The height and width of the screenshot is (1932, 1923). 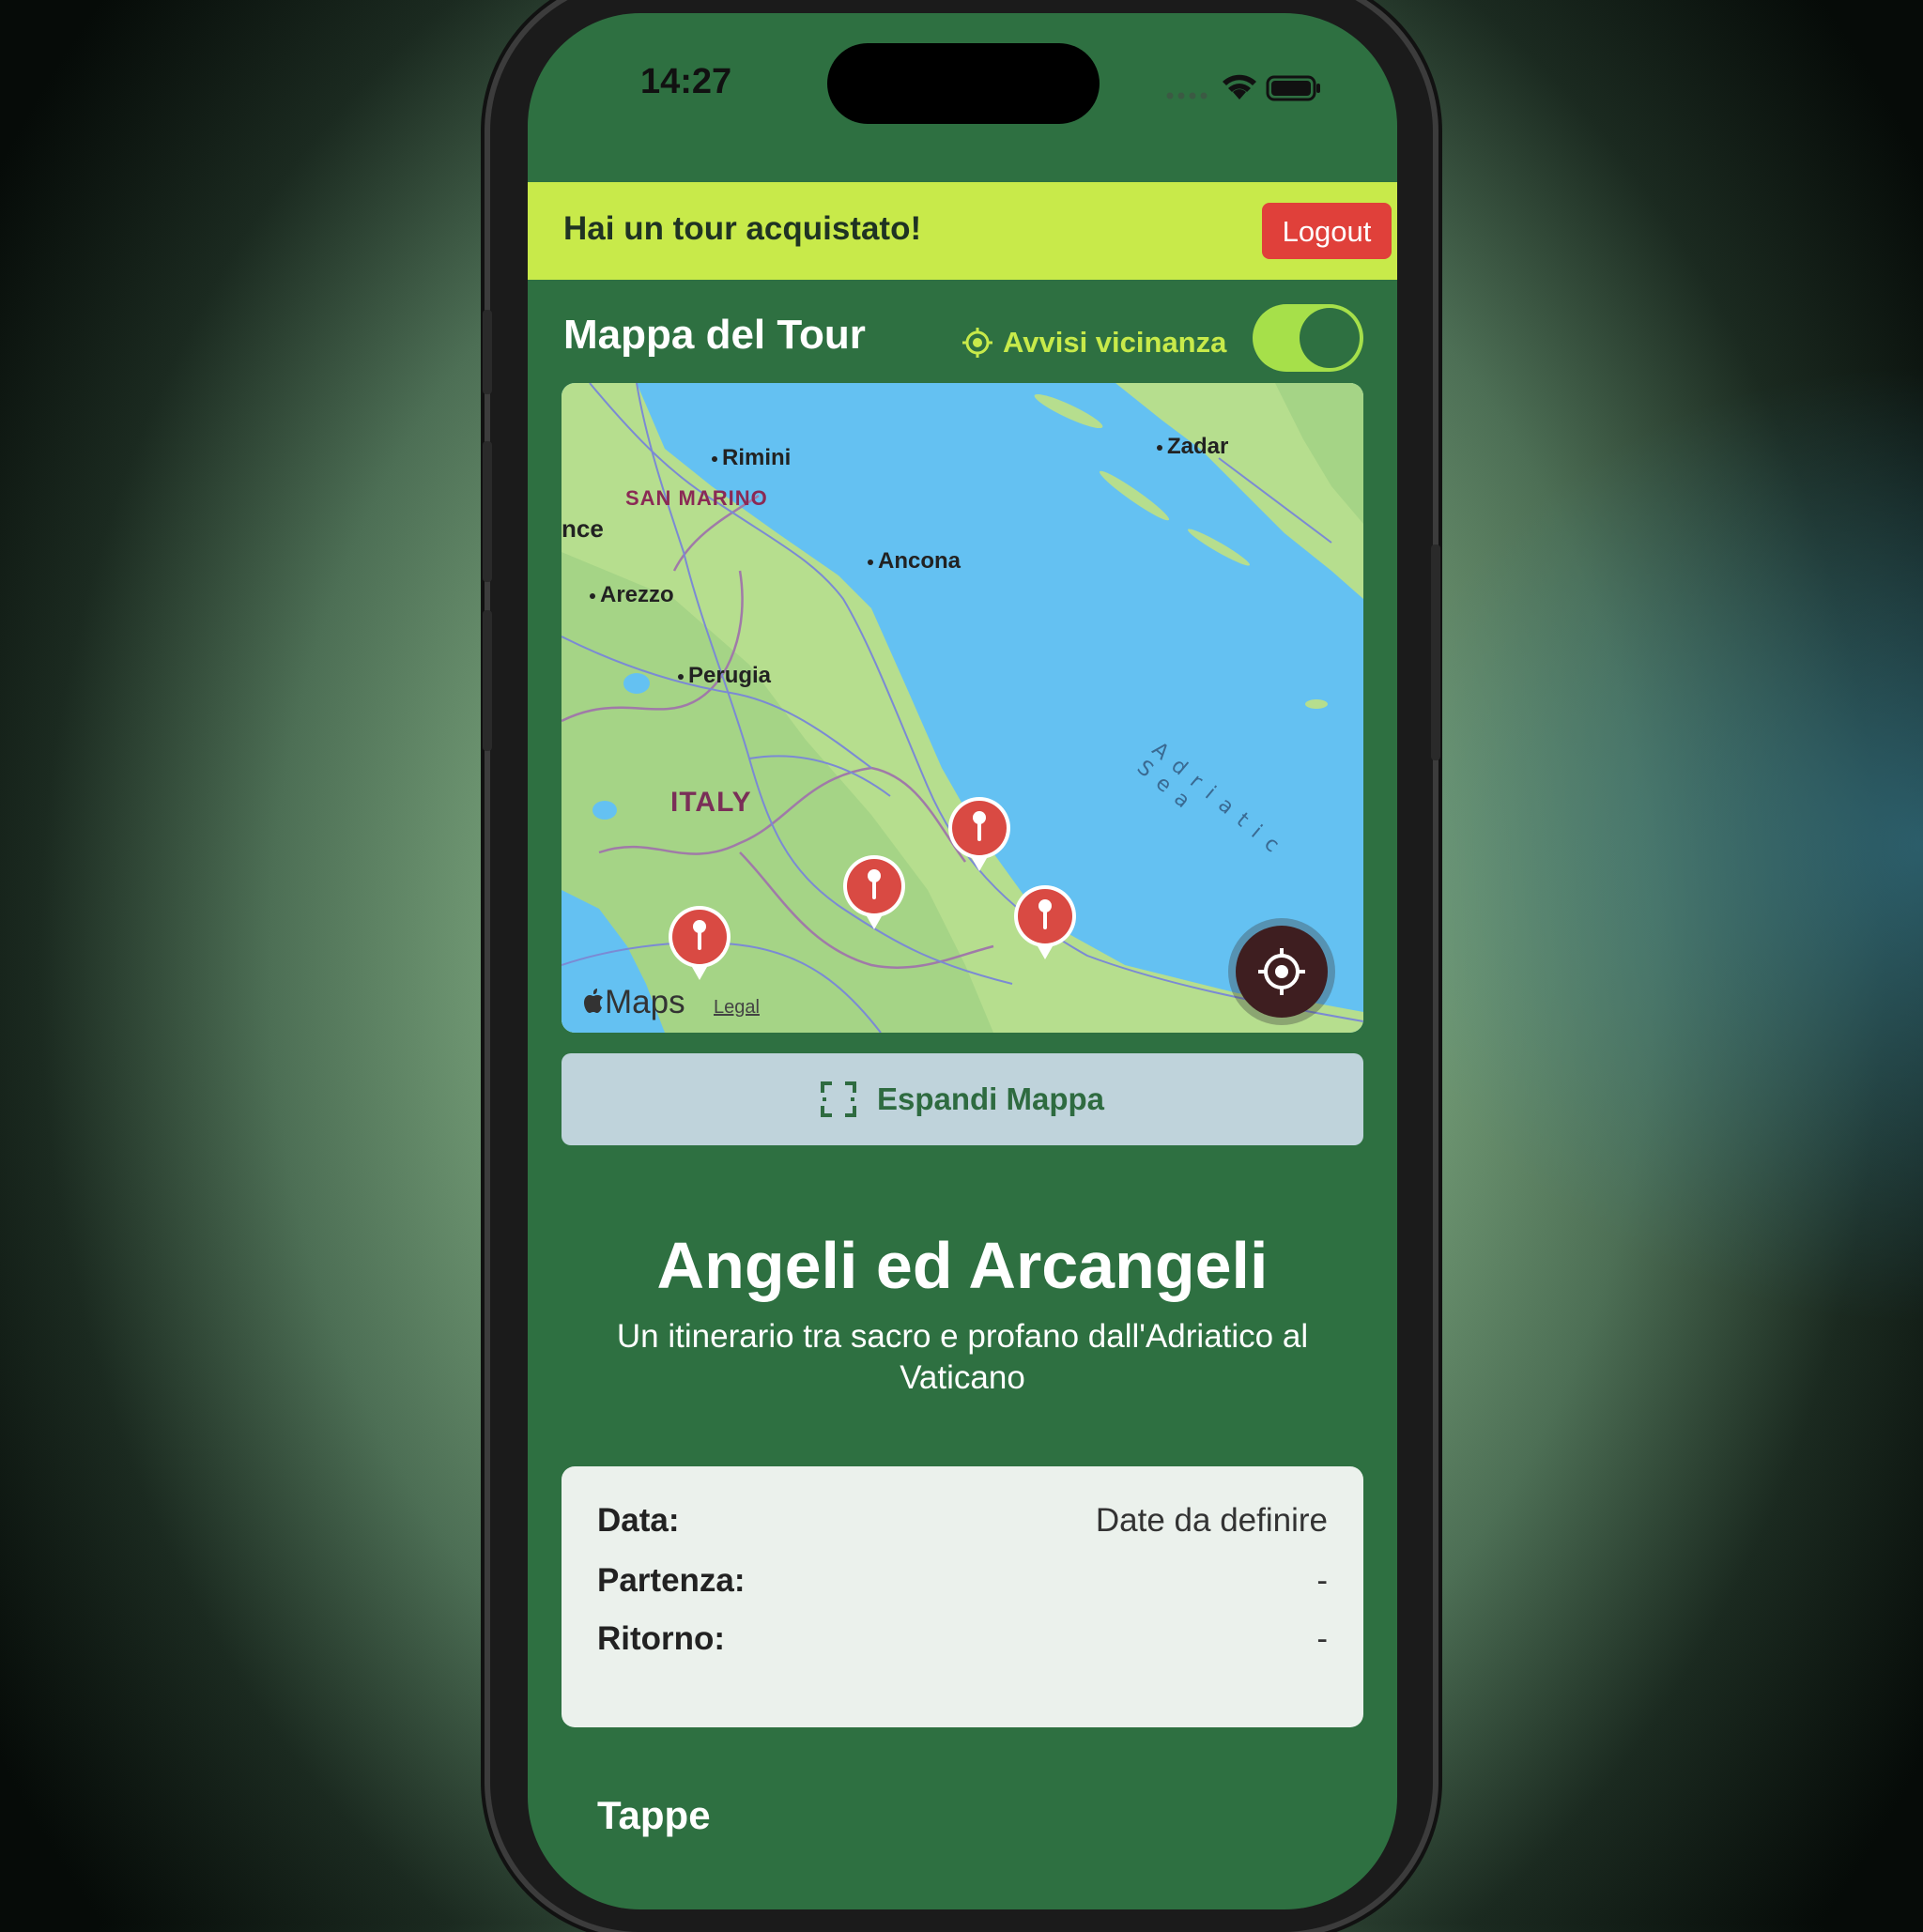 I want to click on return-value: -, so click(x=1322, y=1639).